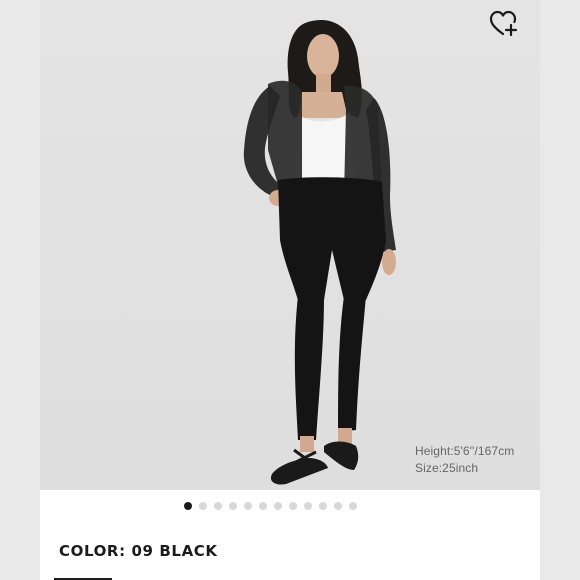  I want to click on model-height: Height:5'6''/167cm, so click(465, 451).